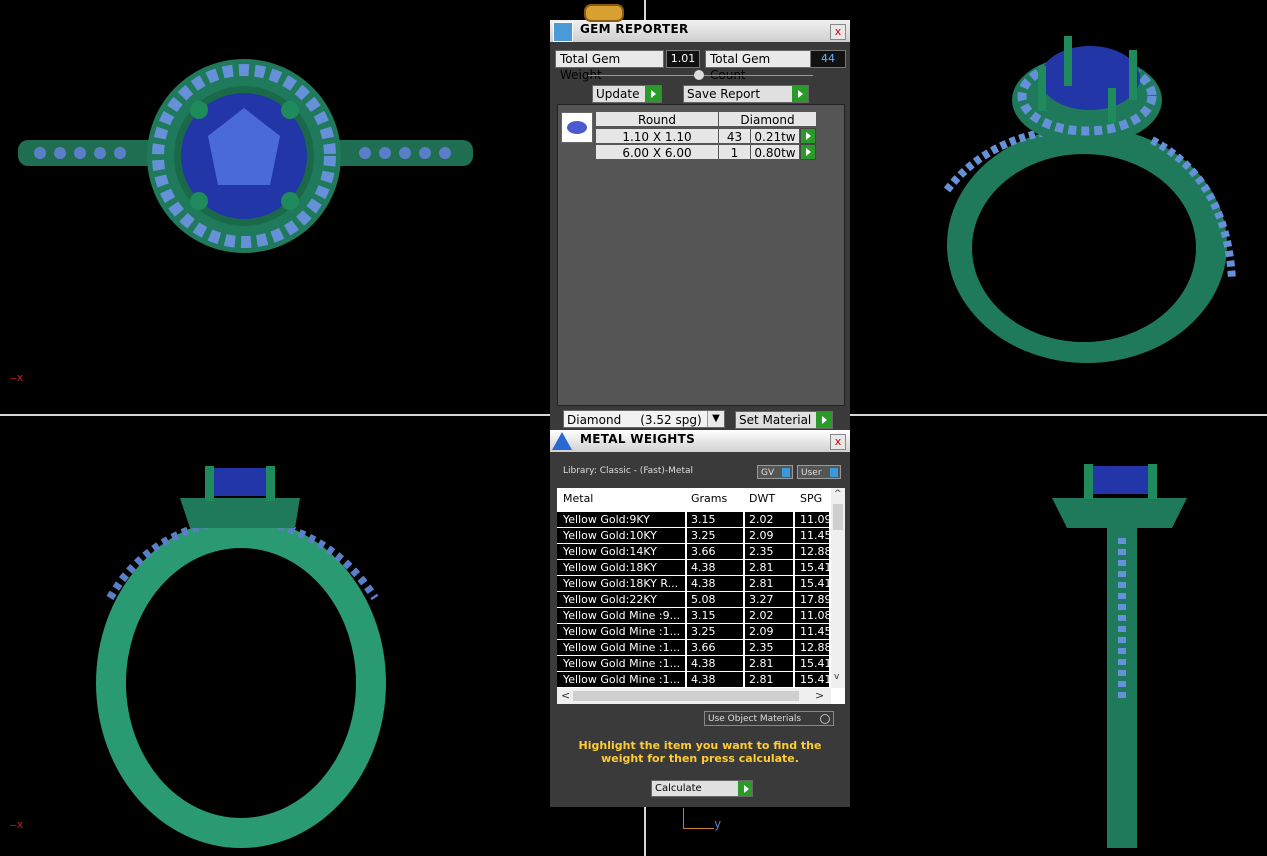 The image size is (1267, 856). Describe the element at coordinates (693, 615) in the screenshot. I see `table-row: Yellow Gold Mine :9... 3.15 2.02 11.08` at that location.